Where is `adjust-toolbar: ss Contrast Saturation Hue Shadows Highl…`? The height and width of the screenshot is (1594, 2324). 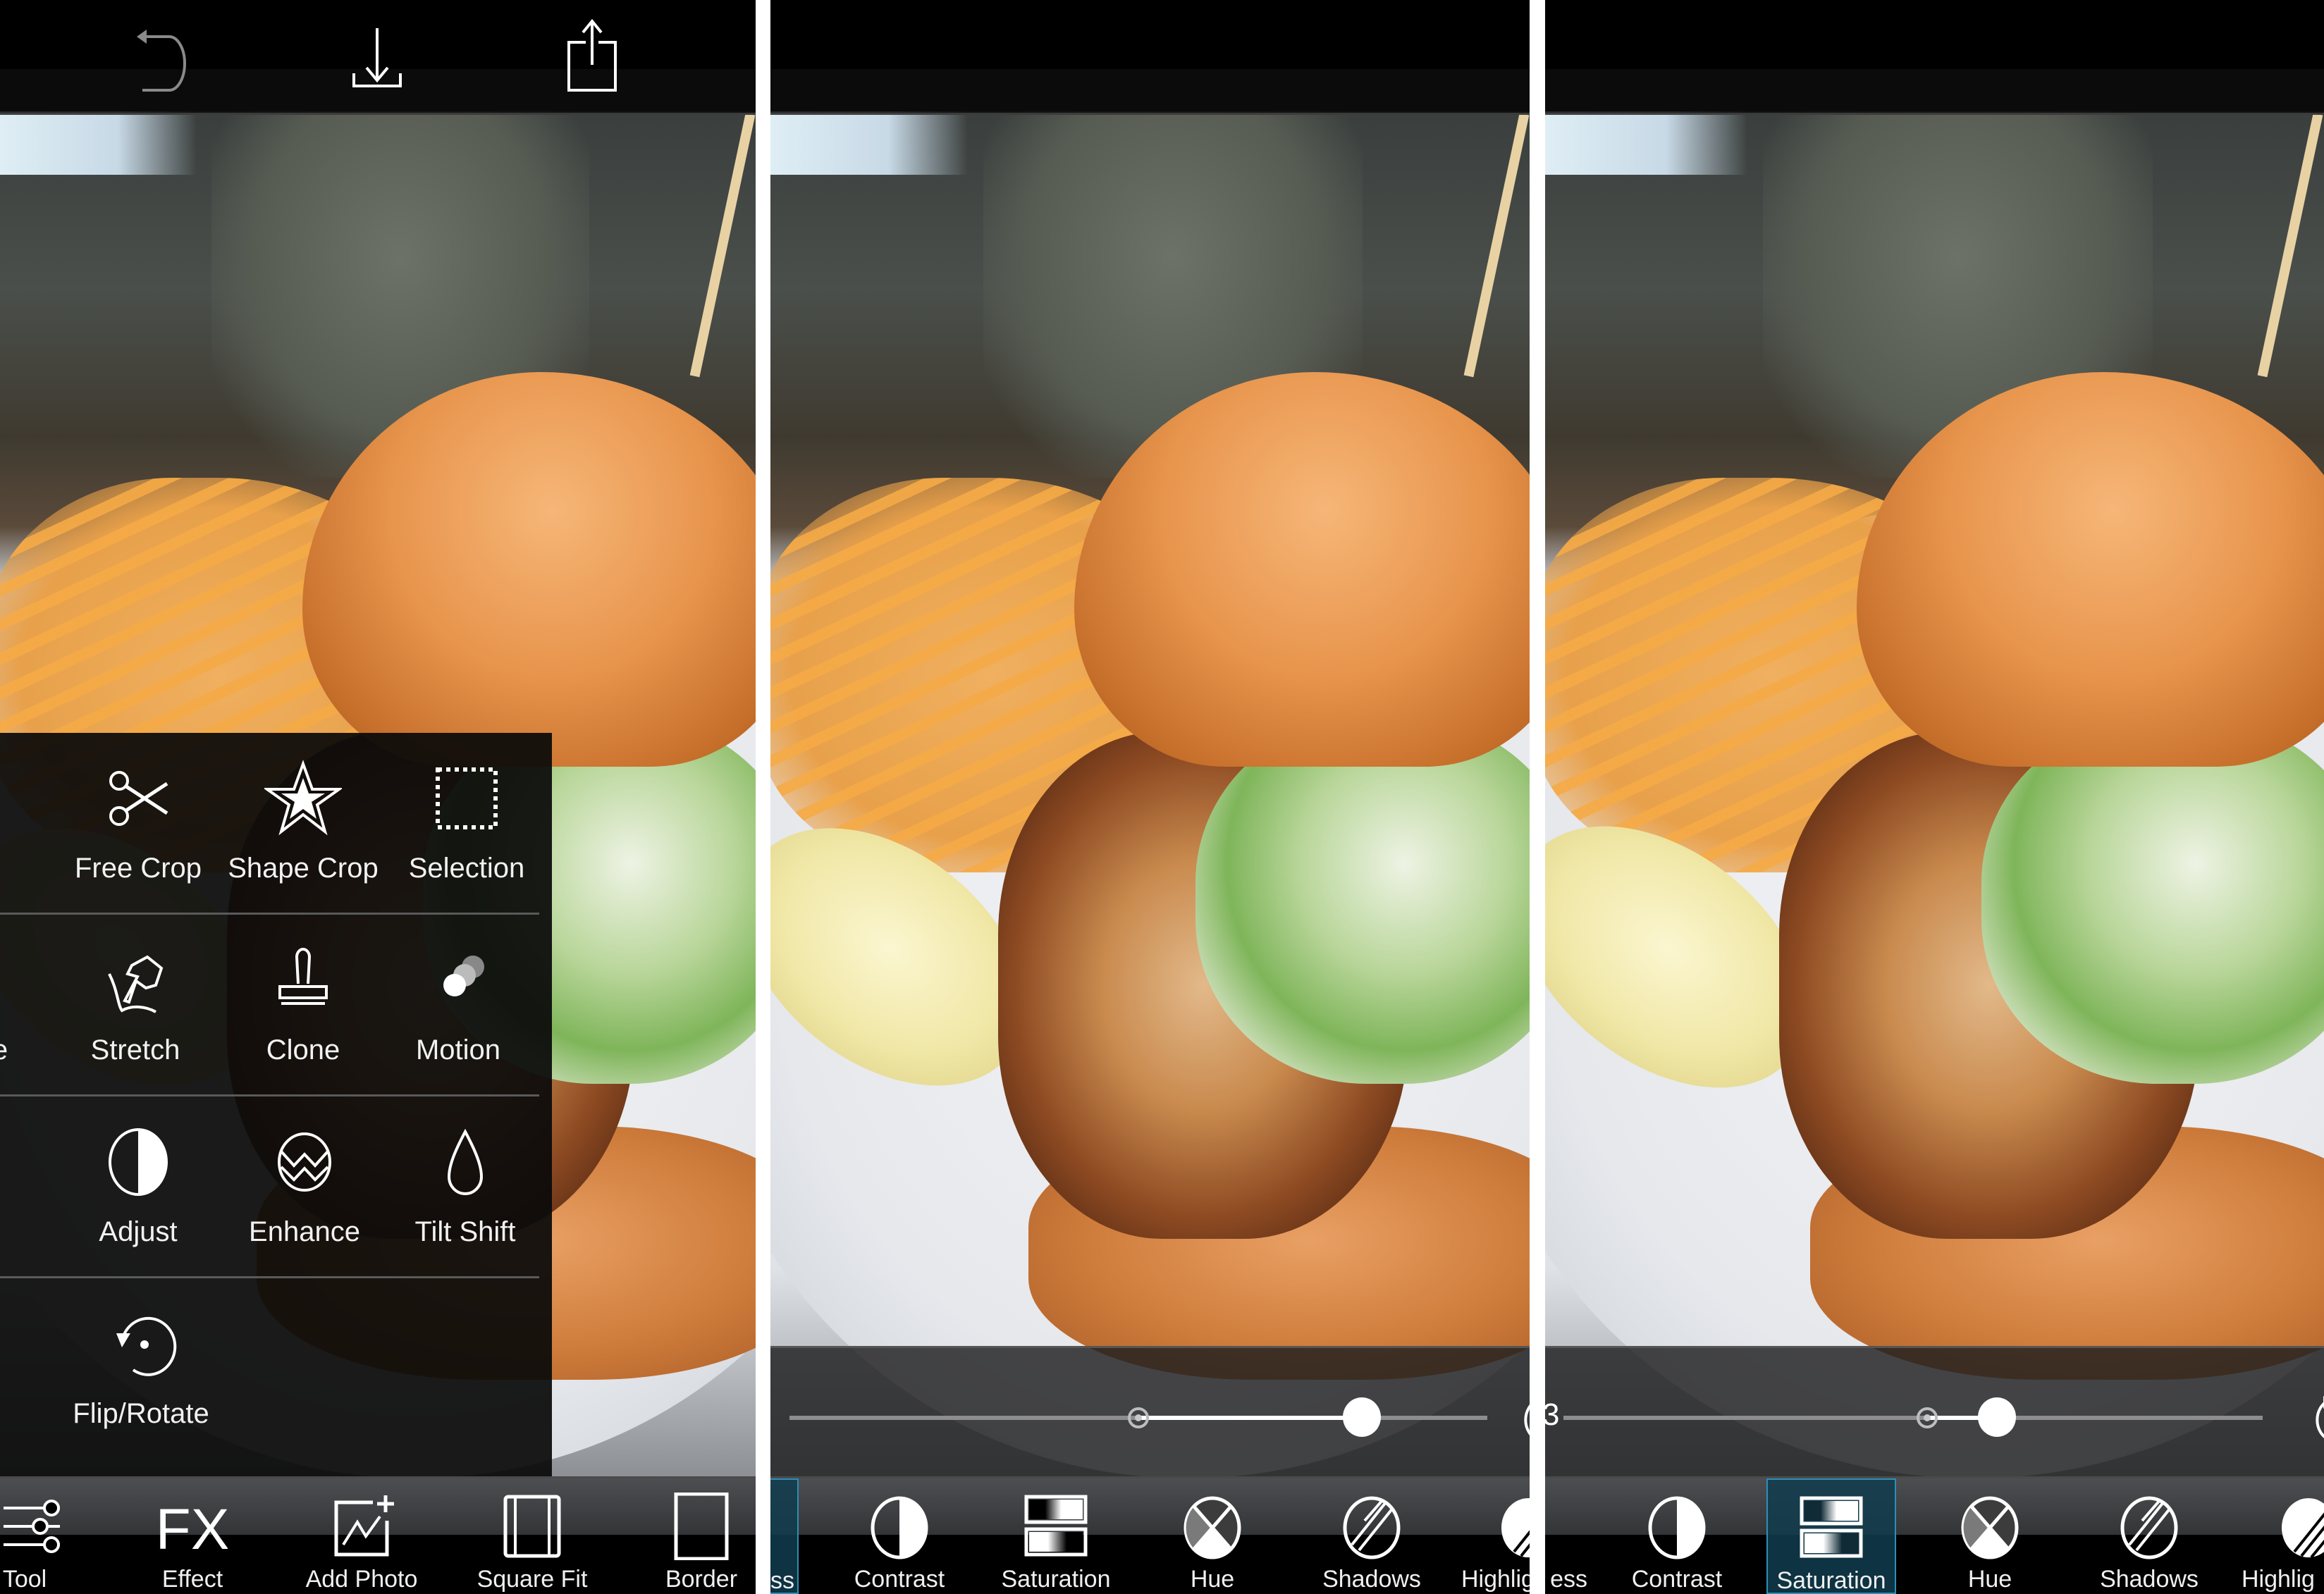
adjust-toolbar: ss Contrast Saturation Hue Shadows Highl… is located at coordinates (1150, 1536).